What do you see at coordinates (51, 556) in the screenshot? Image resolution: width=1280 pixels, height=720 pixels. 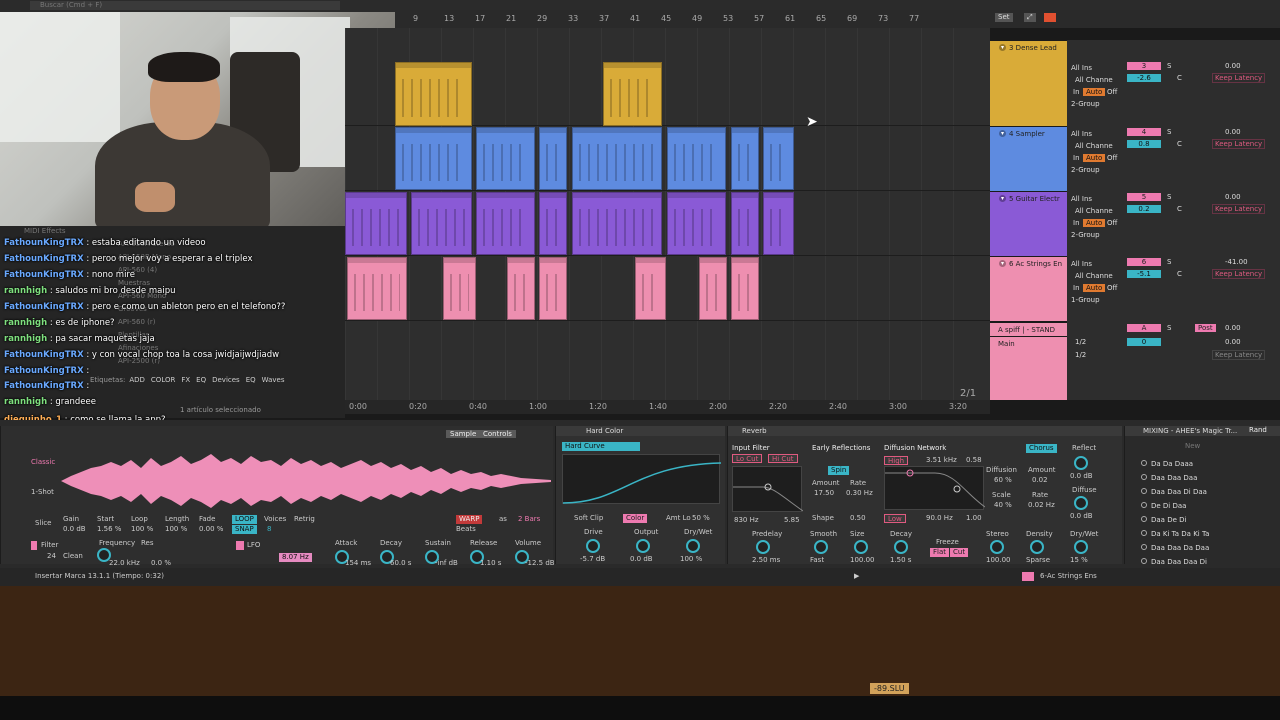 I see `filter-slope: 24` at bounding box center [51, 556].